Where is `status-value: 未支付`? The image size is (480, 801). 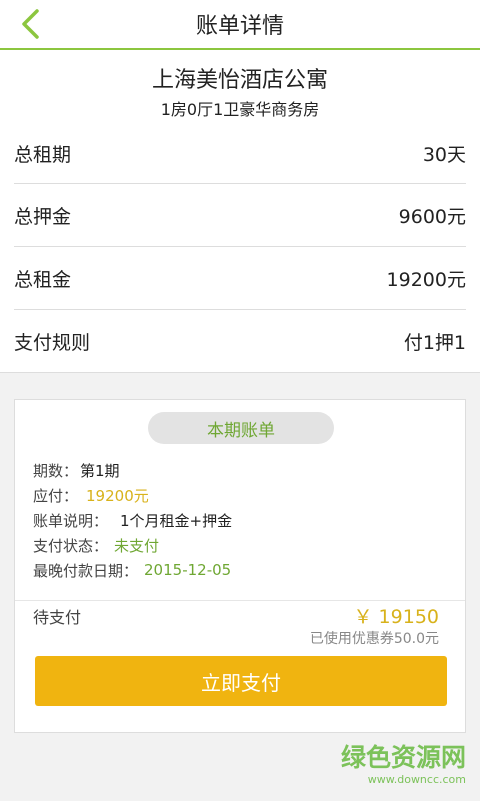 status-value: 未支付 is located at coordinates (137, 545).